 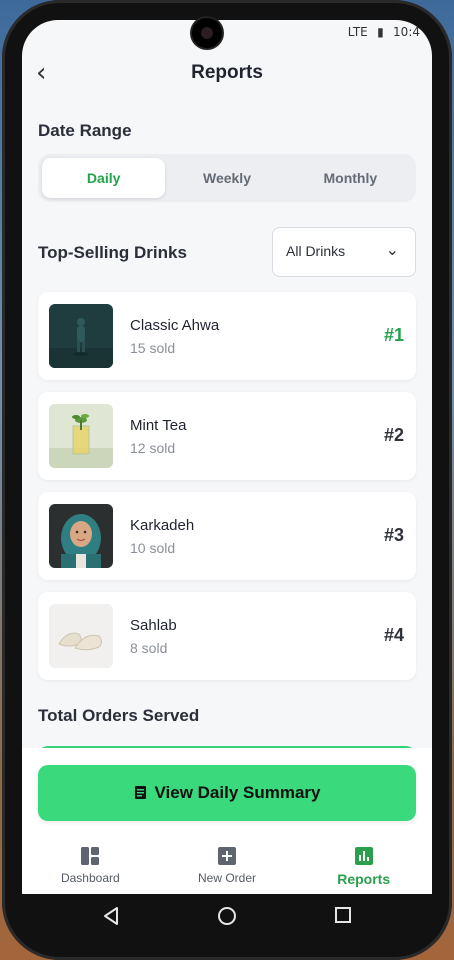 What do you see at coordinates (237, 792) in the screenshot?
I see `cta-label: View Daily Summary` at bounding box center [237, 792].